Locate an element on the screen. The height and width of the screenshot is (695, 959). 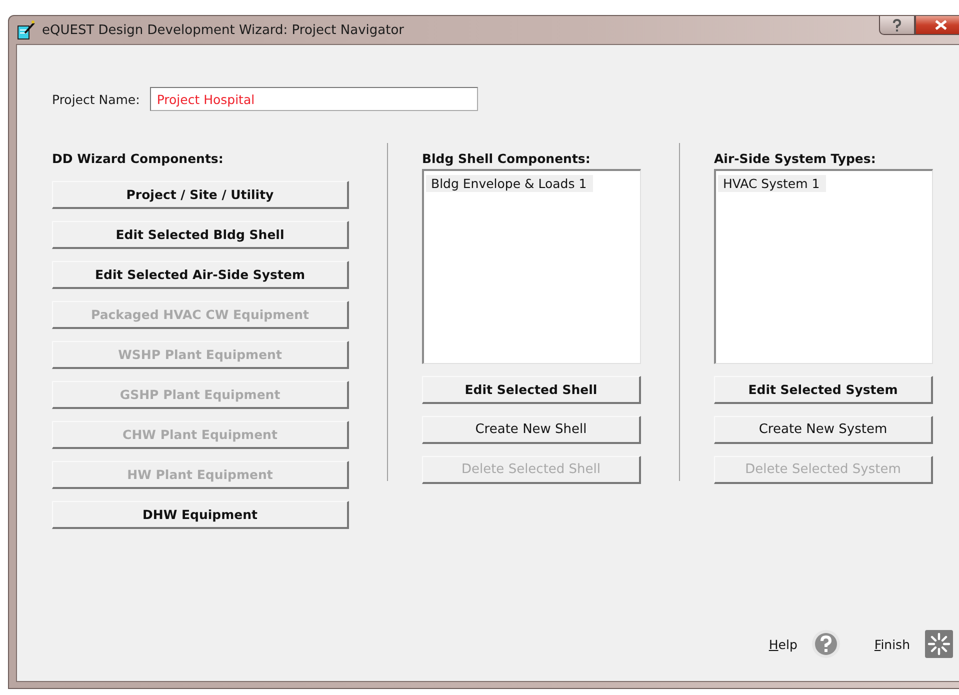
question-mark-icon is located at coordinates (897, 25).